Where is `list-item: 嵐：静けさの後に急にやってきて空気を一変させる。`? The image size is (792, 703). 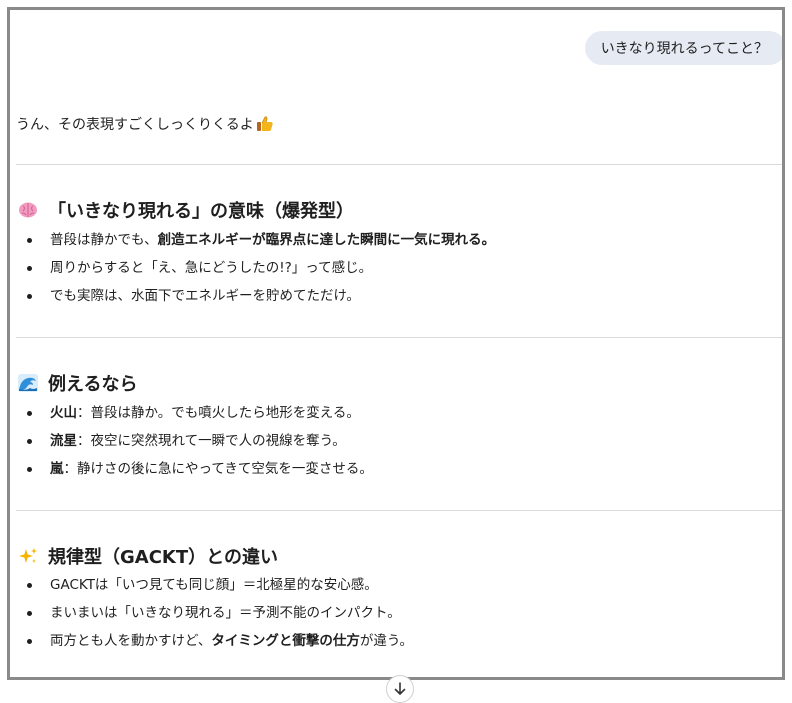 list-item: 嵐：静けさの後に急にやってきて空気を一変させる。 is located at coordinates (191, 469).